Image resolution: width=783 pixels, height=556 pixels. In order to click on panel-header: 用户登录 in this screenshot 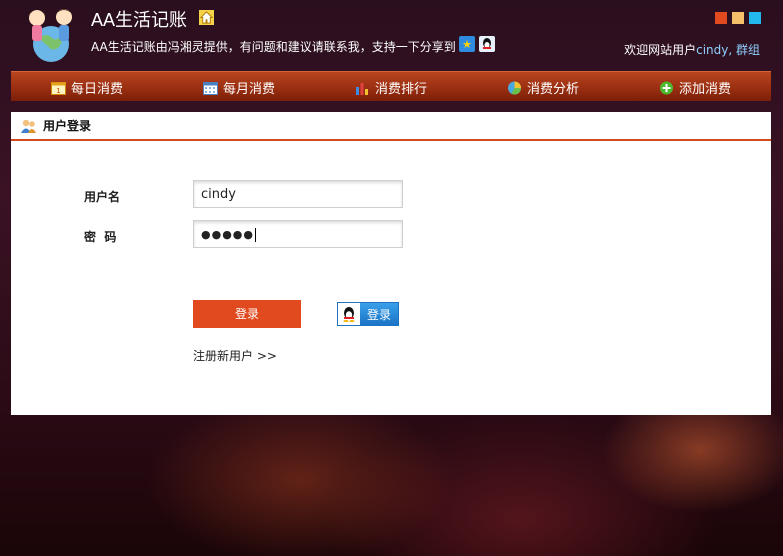, I will do `click(391, 126)`.